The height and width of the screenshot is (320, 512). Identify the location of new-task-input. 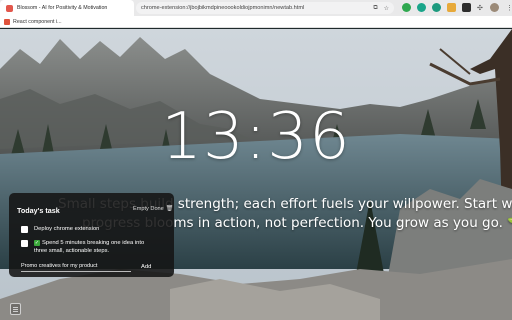
(76, 266).